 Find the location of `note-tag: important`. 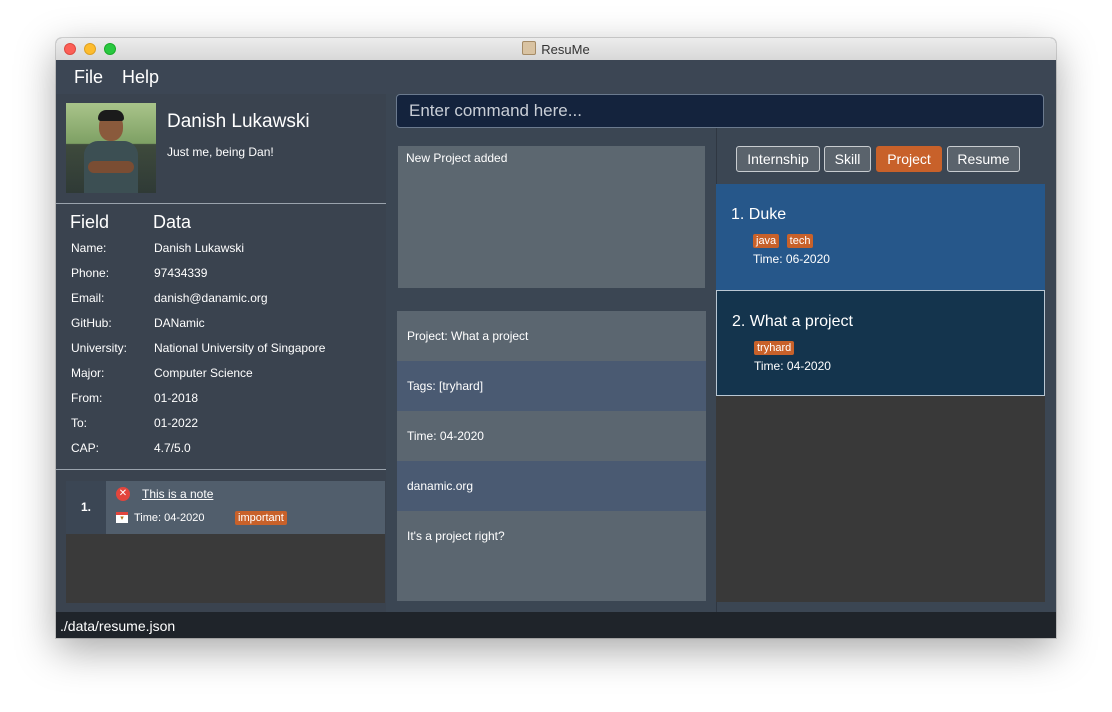

note-tag: important is located at coordinates (261, 518).